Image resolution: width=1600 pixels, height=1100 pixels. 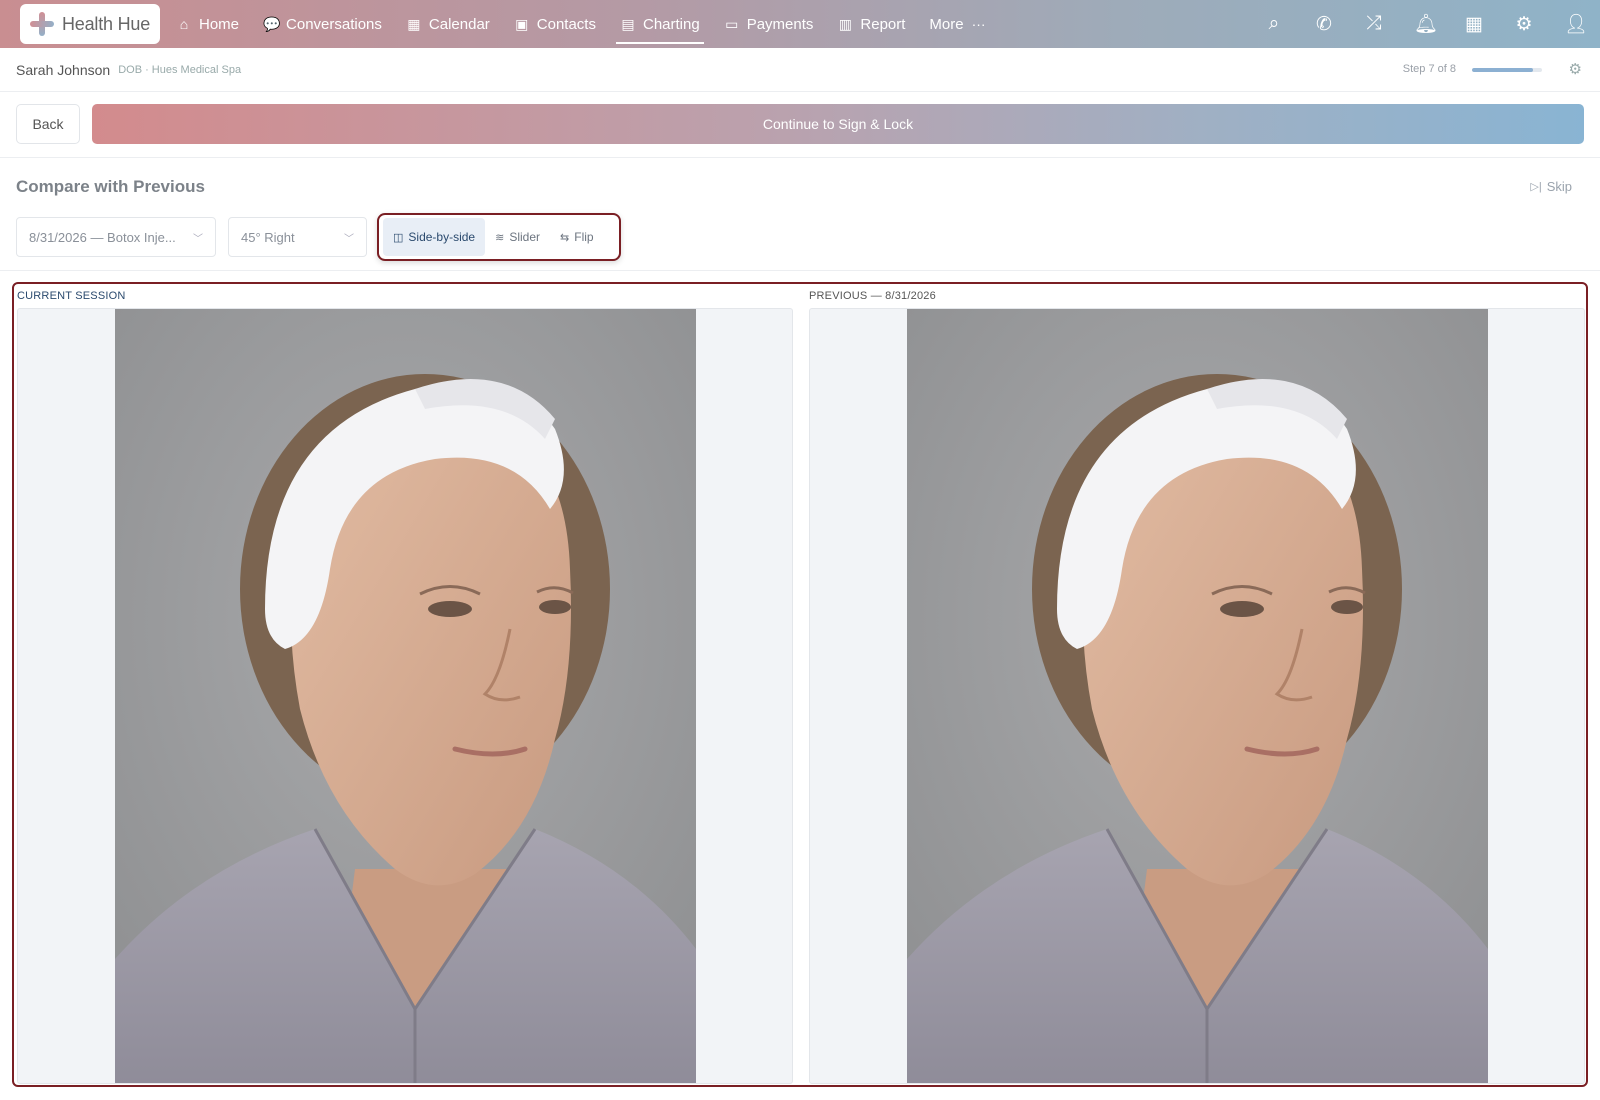 I want to click on compare-title: Compare with Previous, so click(x=110, y=186).